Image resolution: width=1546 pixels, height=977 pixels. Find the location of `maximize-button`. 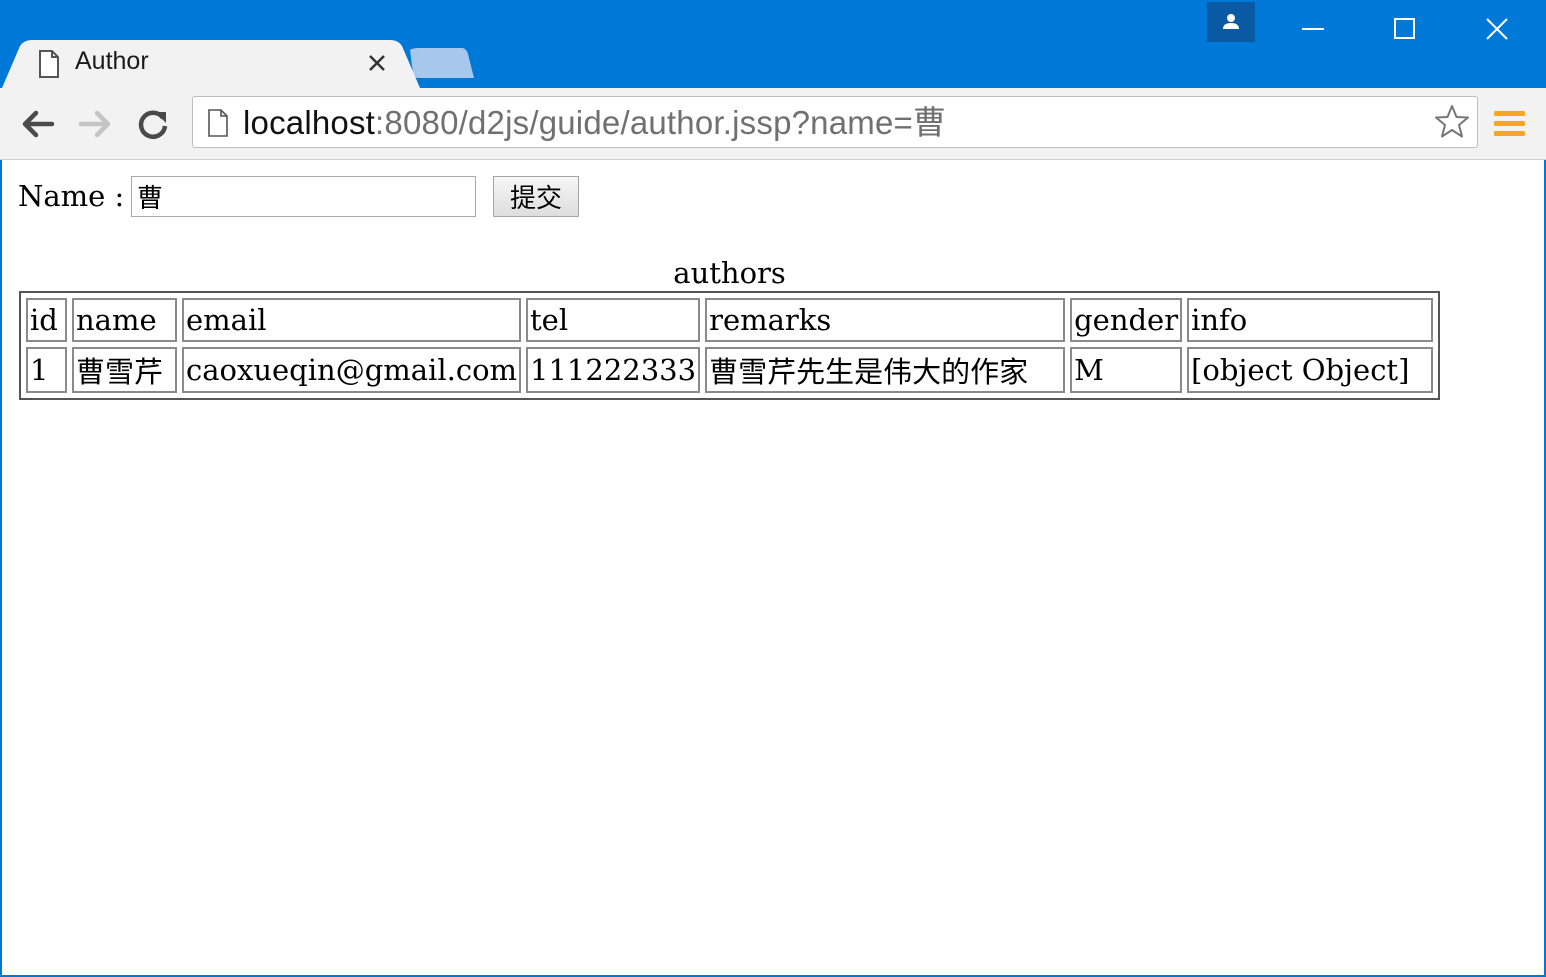

maximize-button is located at coordinates (1405, 29).